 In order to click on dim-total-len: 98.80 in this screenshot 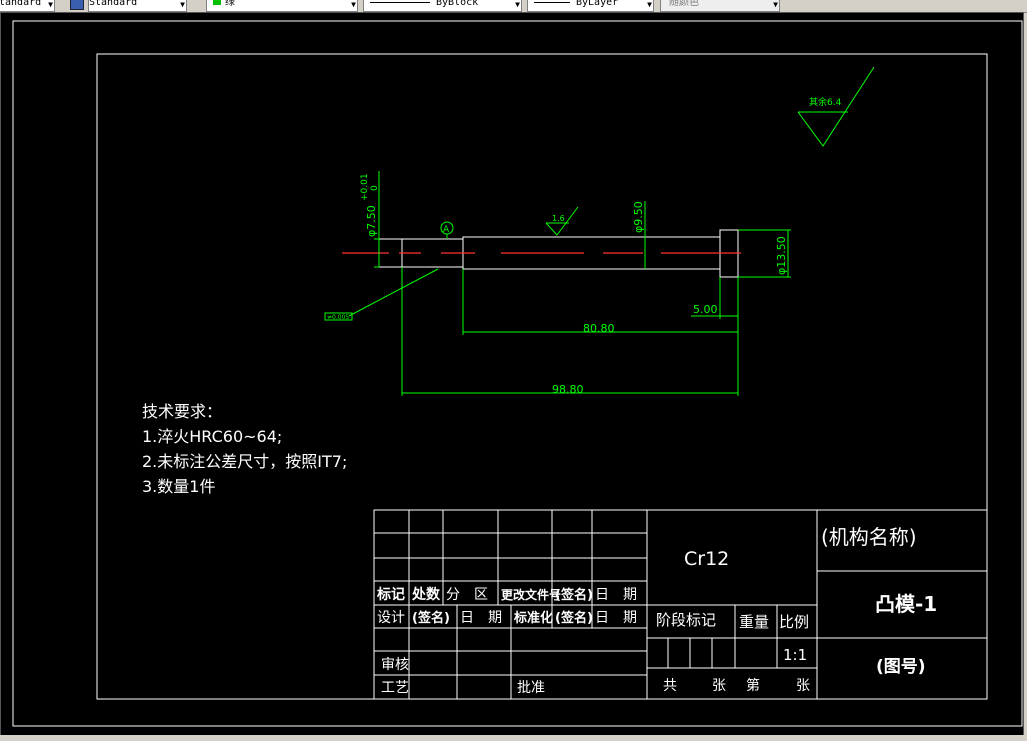, I will do `click(568, 389)`.